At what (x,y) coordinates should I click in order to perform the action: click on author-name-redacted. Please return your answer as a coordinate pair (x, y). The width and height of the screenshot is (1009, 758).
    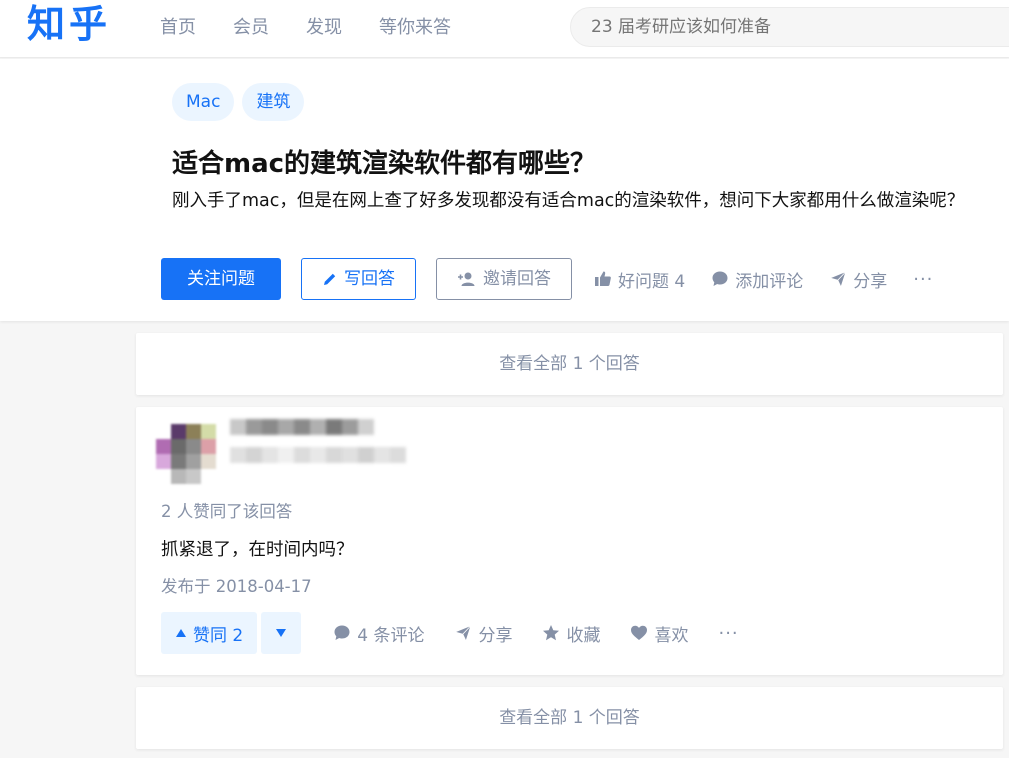
    Looking at the image, I should click on (302, 427).